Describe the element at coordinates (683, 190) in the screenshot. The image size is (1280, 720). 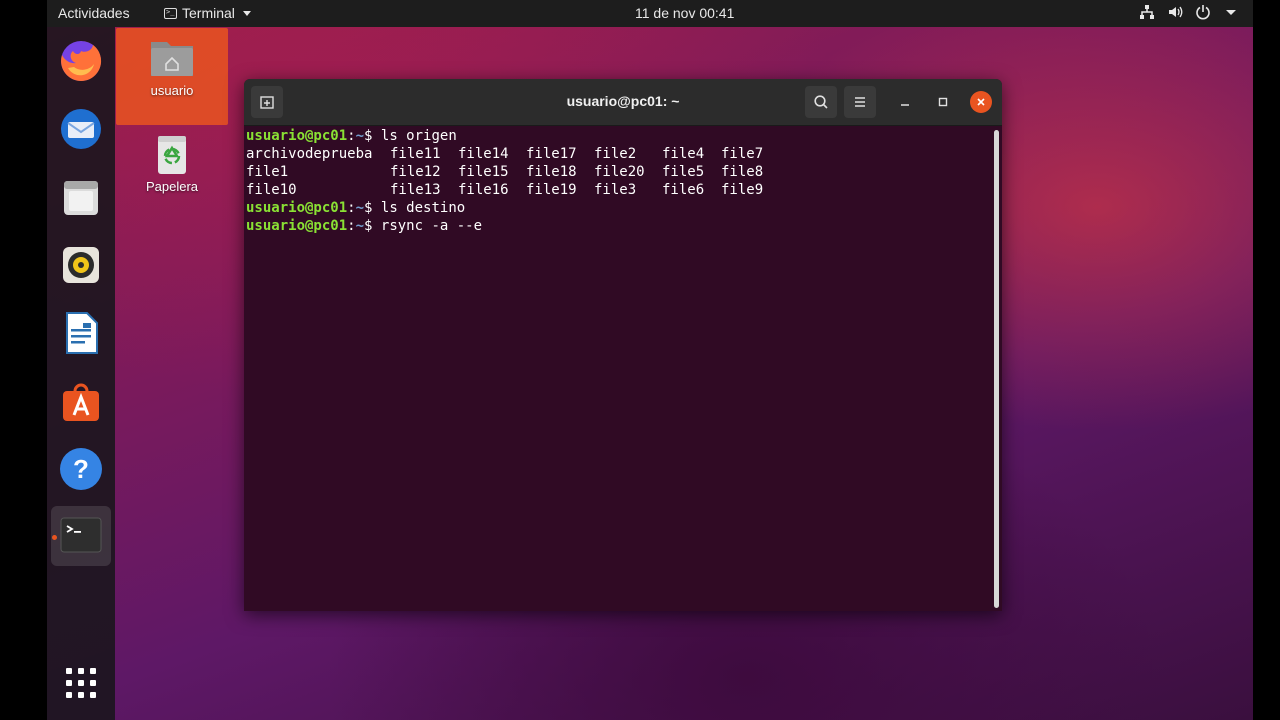
I see `file-entry: file6` at that location.